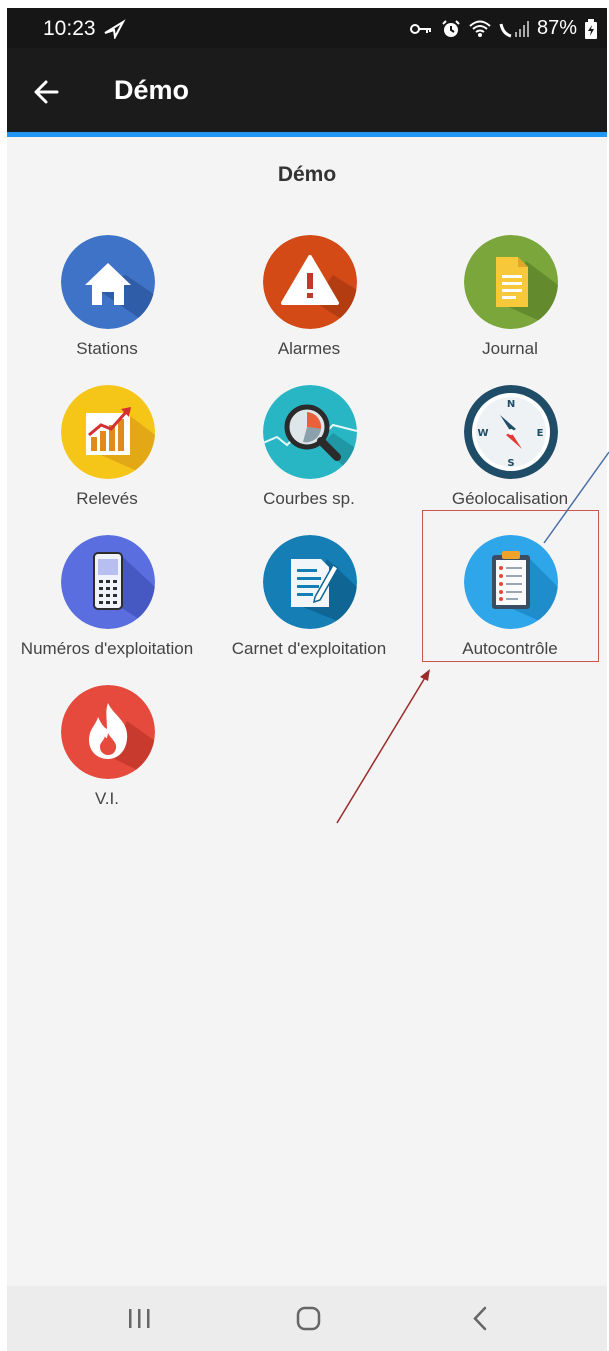 This screenshot has height=1351, width=609. What do you see at coordinates (511, 432) in the screenshot?
I see `compass-icon: N S W E` at bounding box center [511, 432].